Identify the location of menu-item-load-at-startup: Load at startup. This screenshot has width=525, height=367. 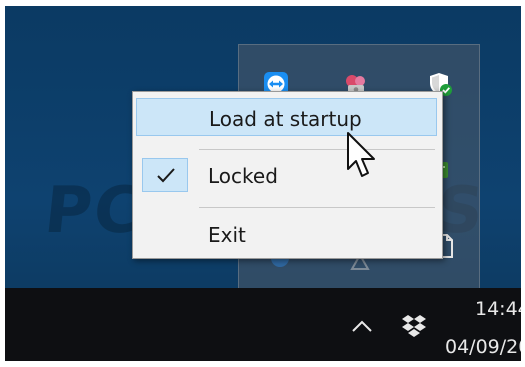
(286, 117).